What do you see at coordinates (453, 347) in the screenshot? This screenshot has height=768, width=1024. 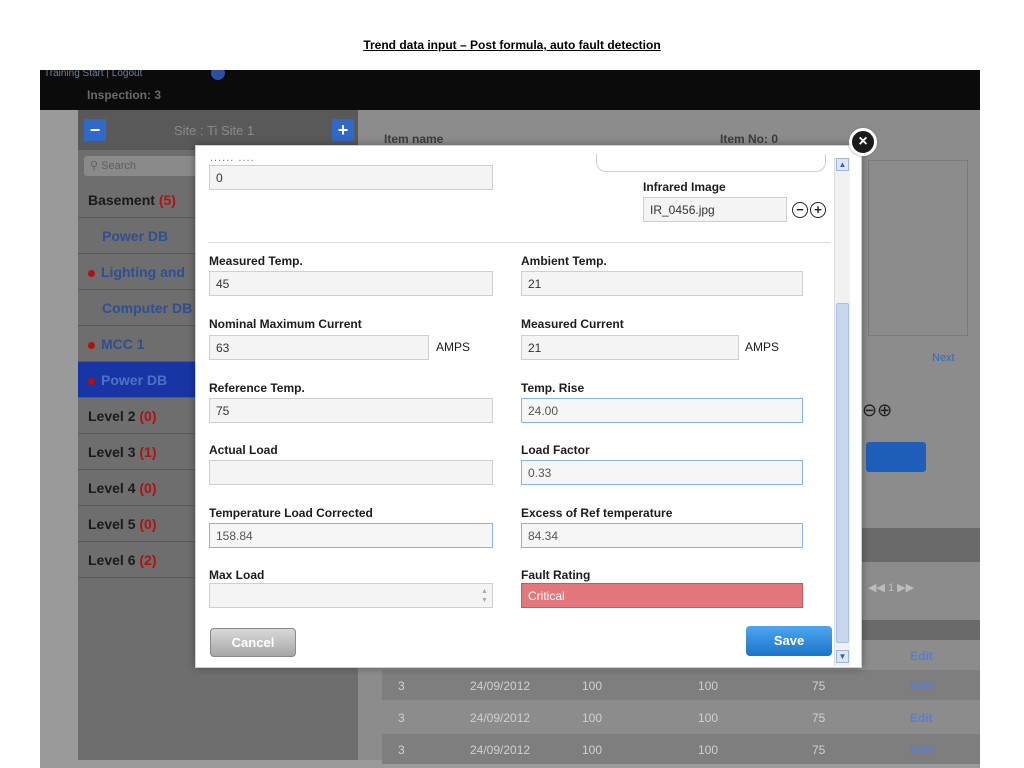 I see `nominal-current-unit: AMPS` at bounding box center [453, 347].